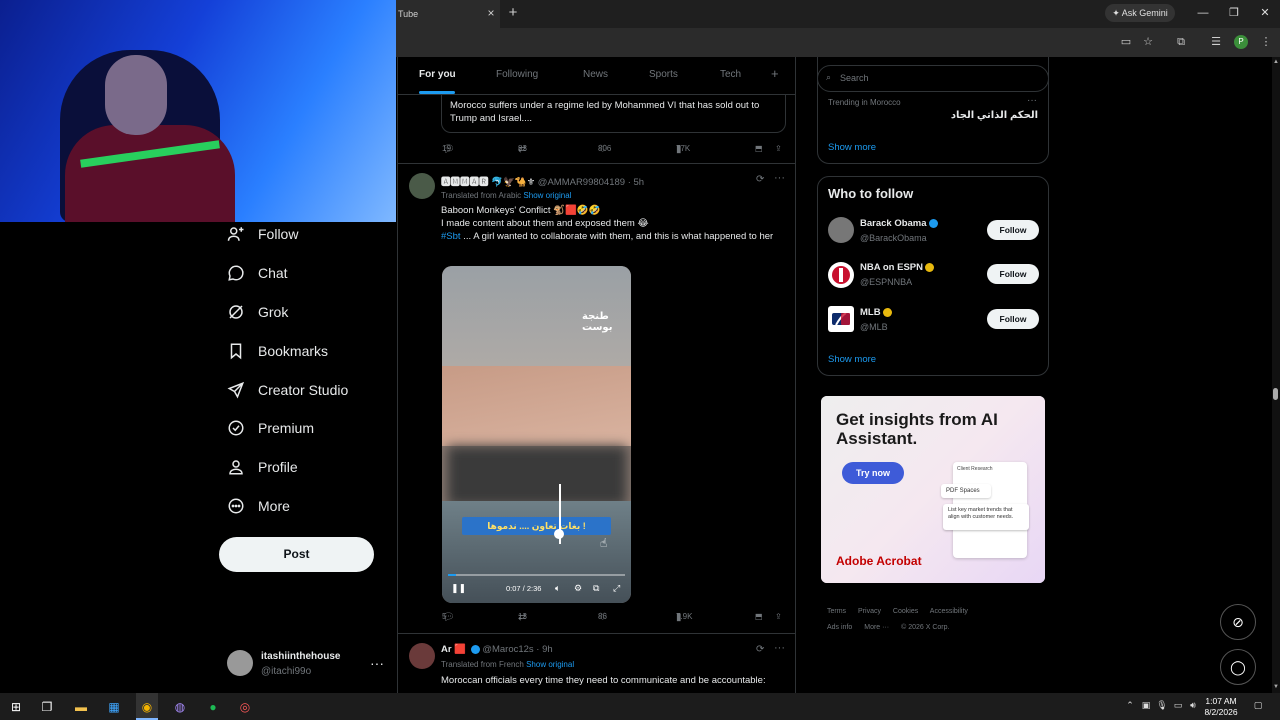  I want to click on who-to-follow-show-more-link: Show more, so click(852, 359).